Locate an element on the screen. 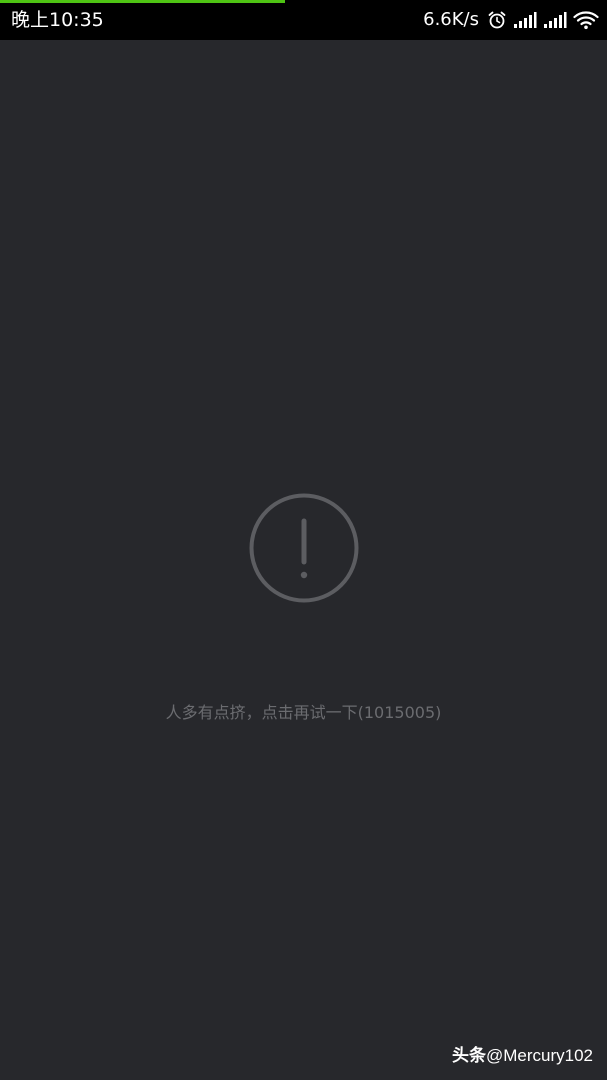 This screenshot has width=607, height=1080. status-time: 晚上10:35 is located at coordinates (57, 20).